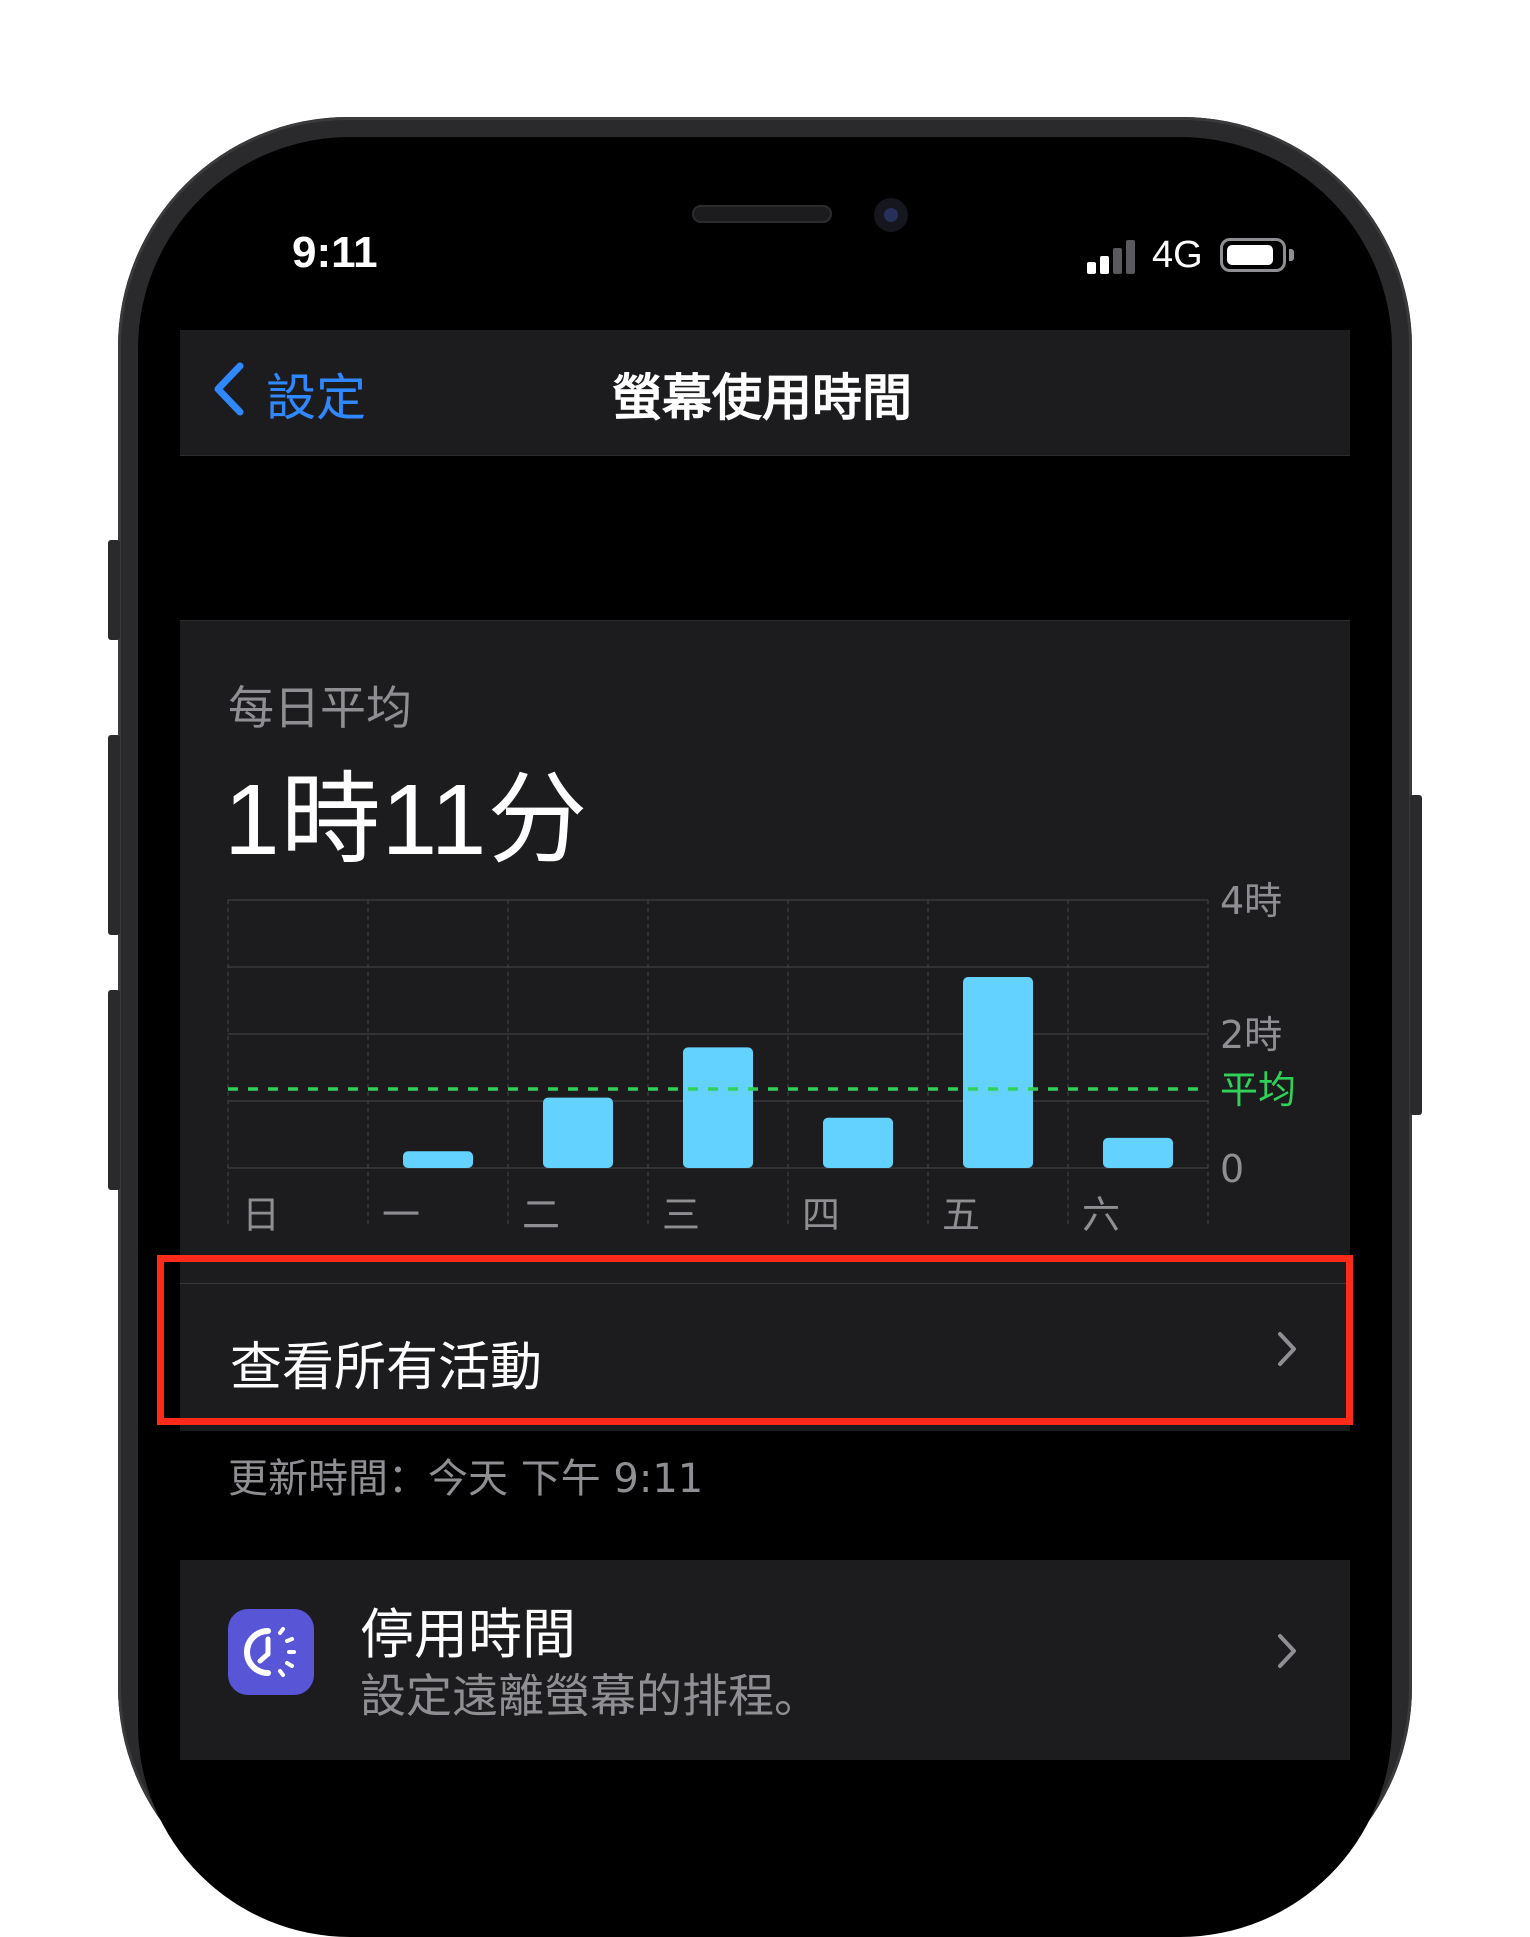 This screenshot has height=1937, width=1530. What do you see at coordinates (1251, 901) in the screenshot?
I see `y-tick-label: 4時` at bounding box center [1251, 901].